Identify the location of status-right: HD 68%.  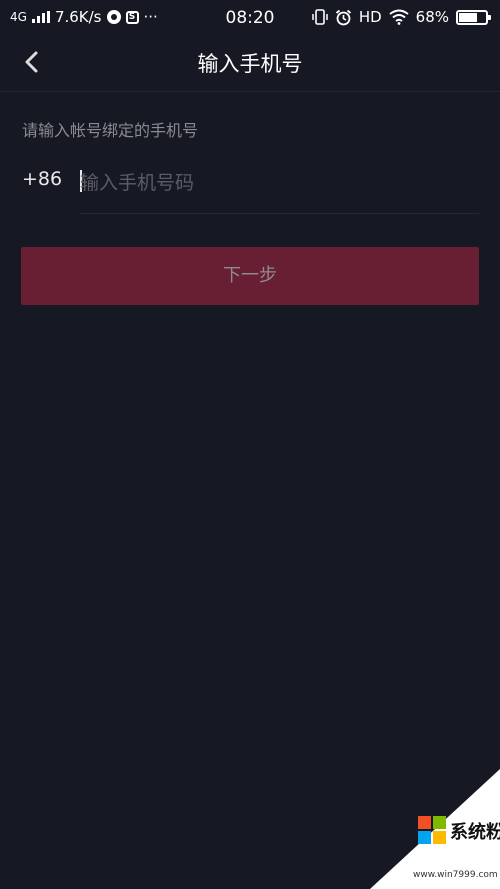
(401, 17).